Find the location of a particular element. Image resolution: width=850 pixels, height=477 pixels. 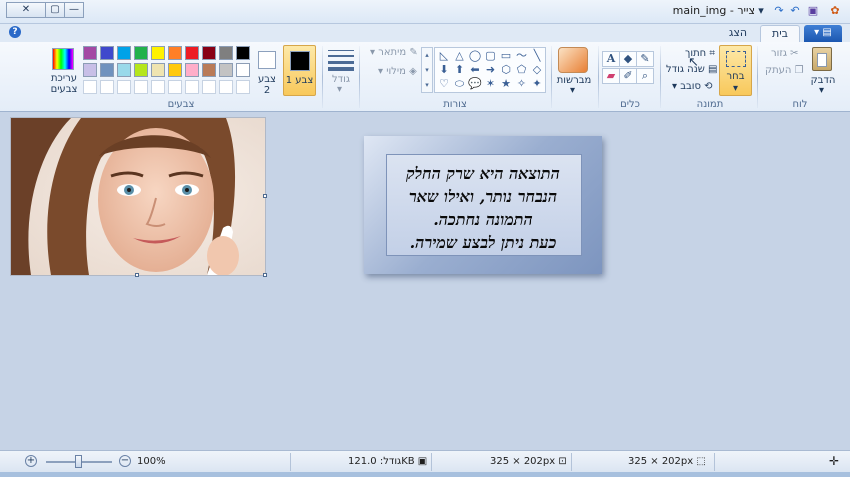

shape-right-arrow-icon: ➜ is located at coordinates (490, 69).